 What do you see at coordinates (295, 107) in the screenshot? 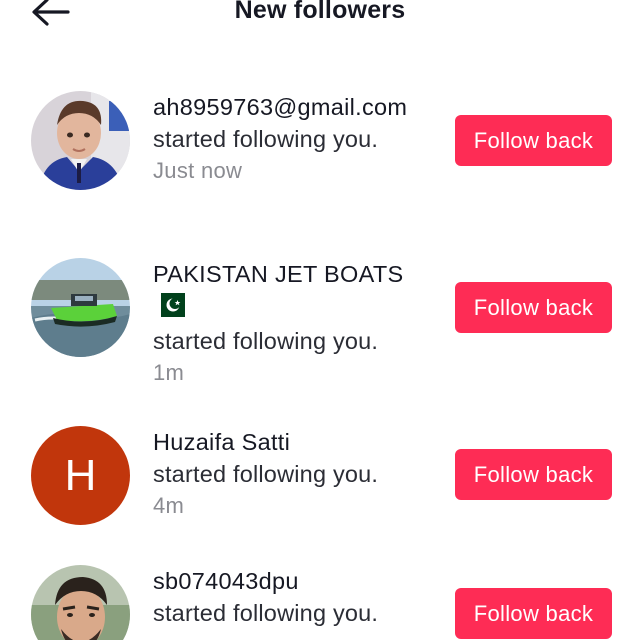
I see `follower-name: ah8959763@gmail.com` at bounding box center [295, 107].